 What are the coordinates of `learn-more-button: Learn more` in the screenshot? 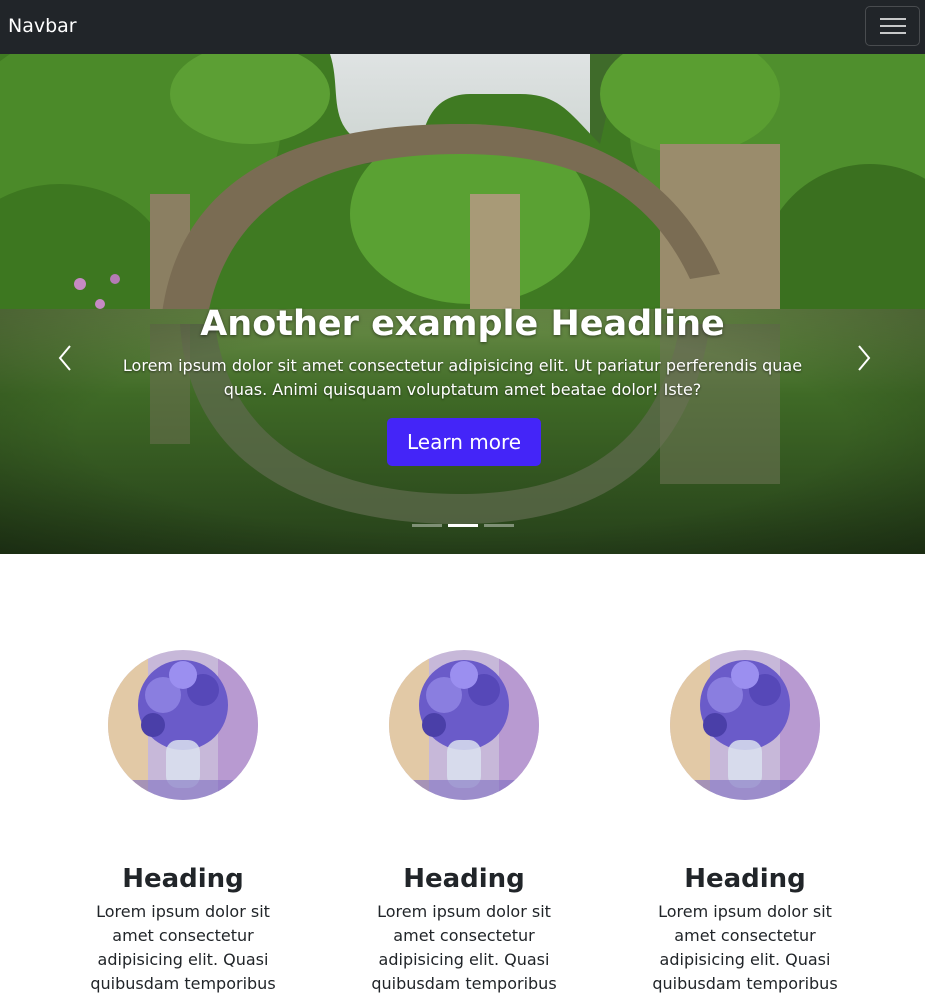 It's located at (464, 442).